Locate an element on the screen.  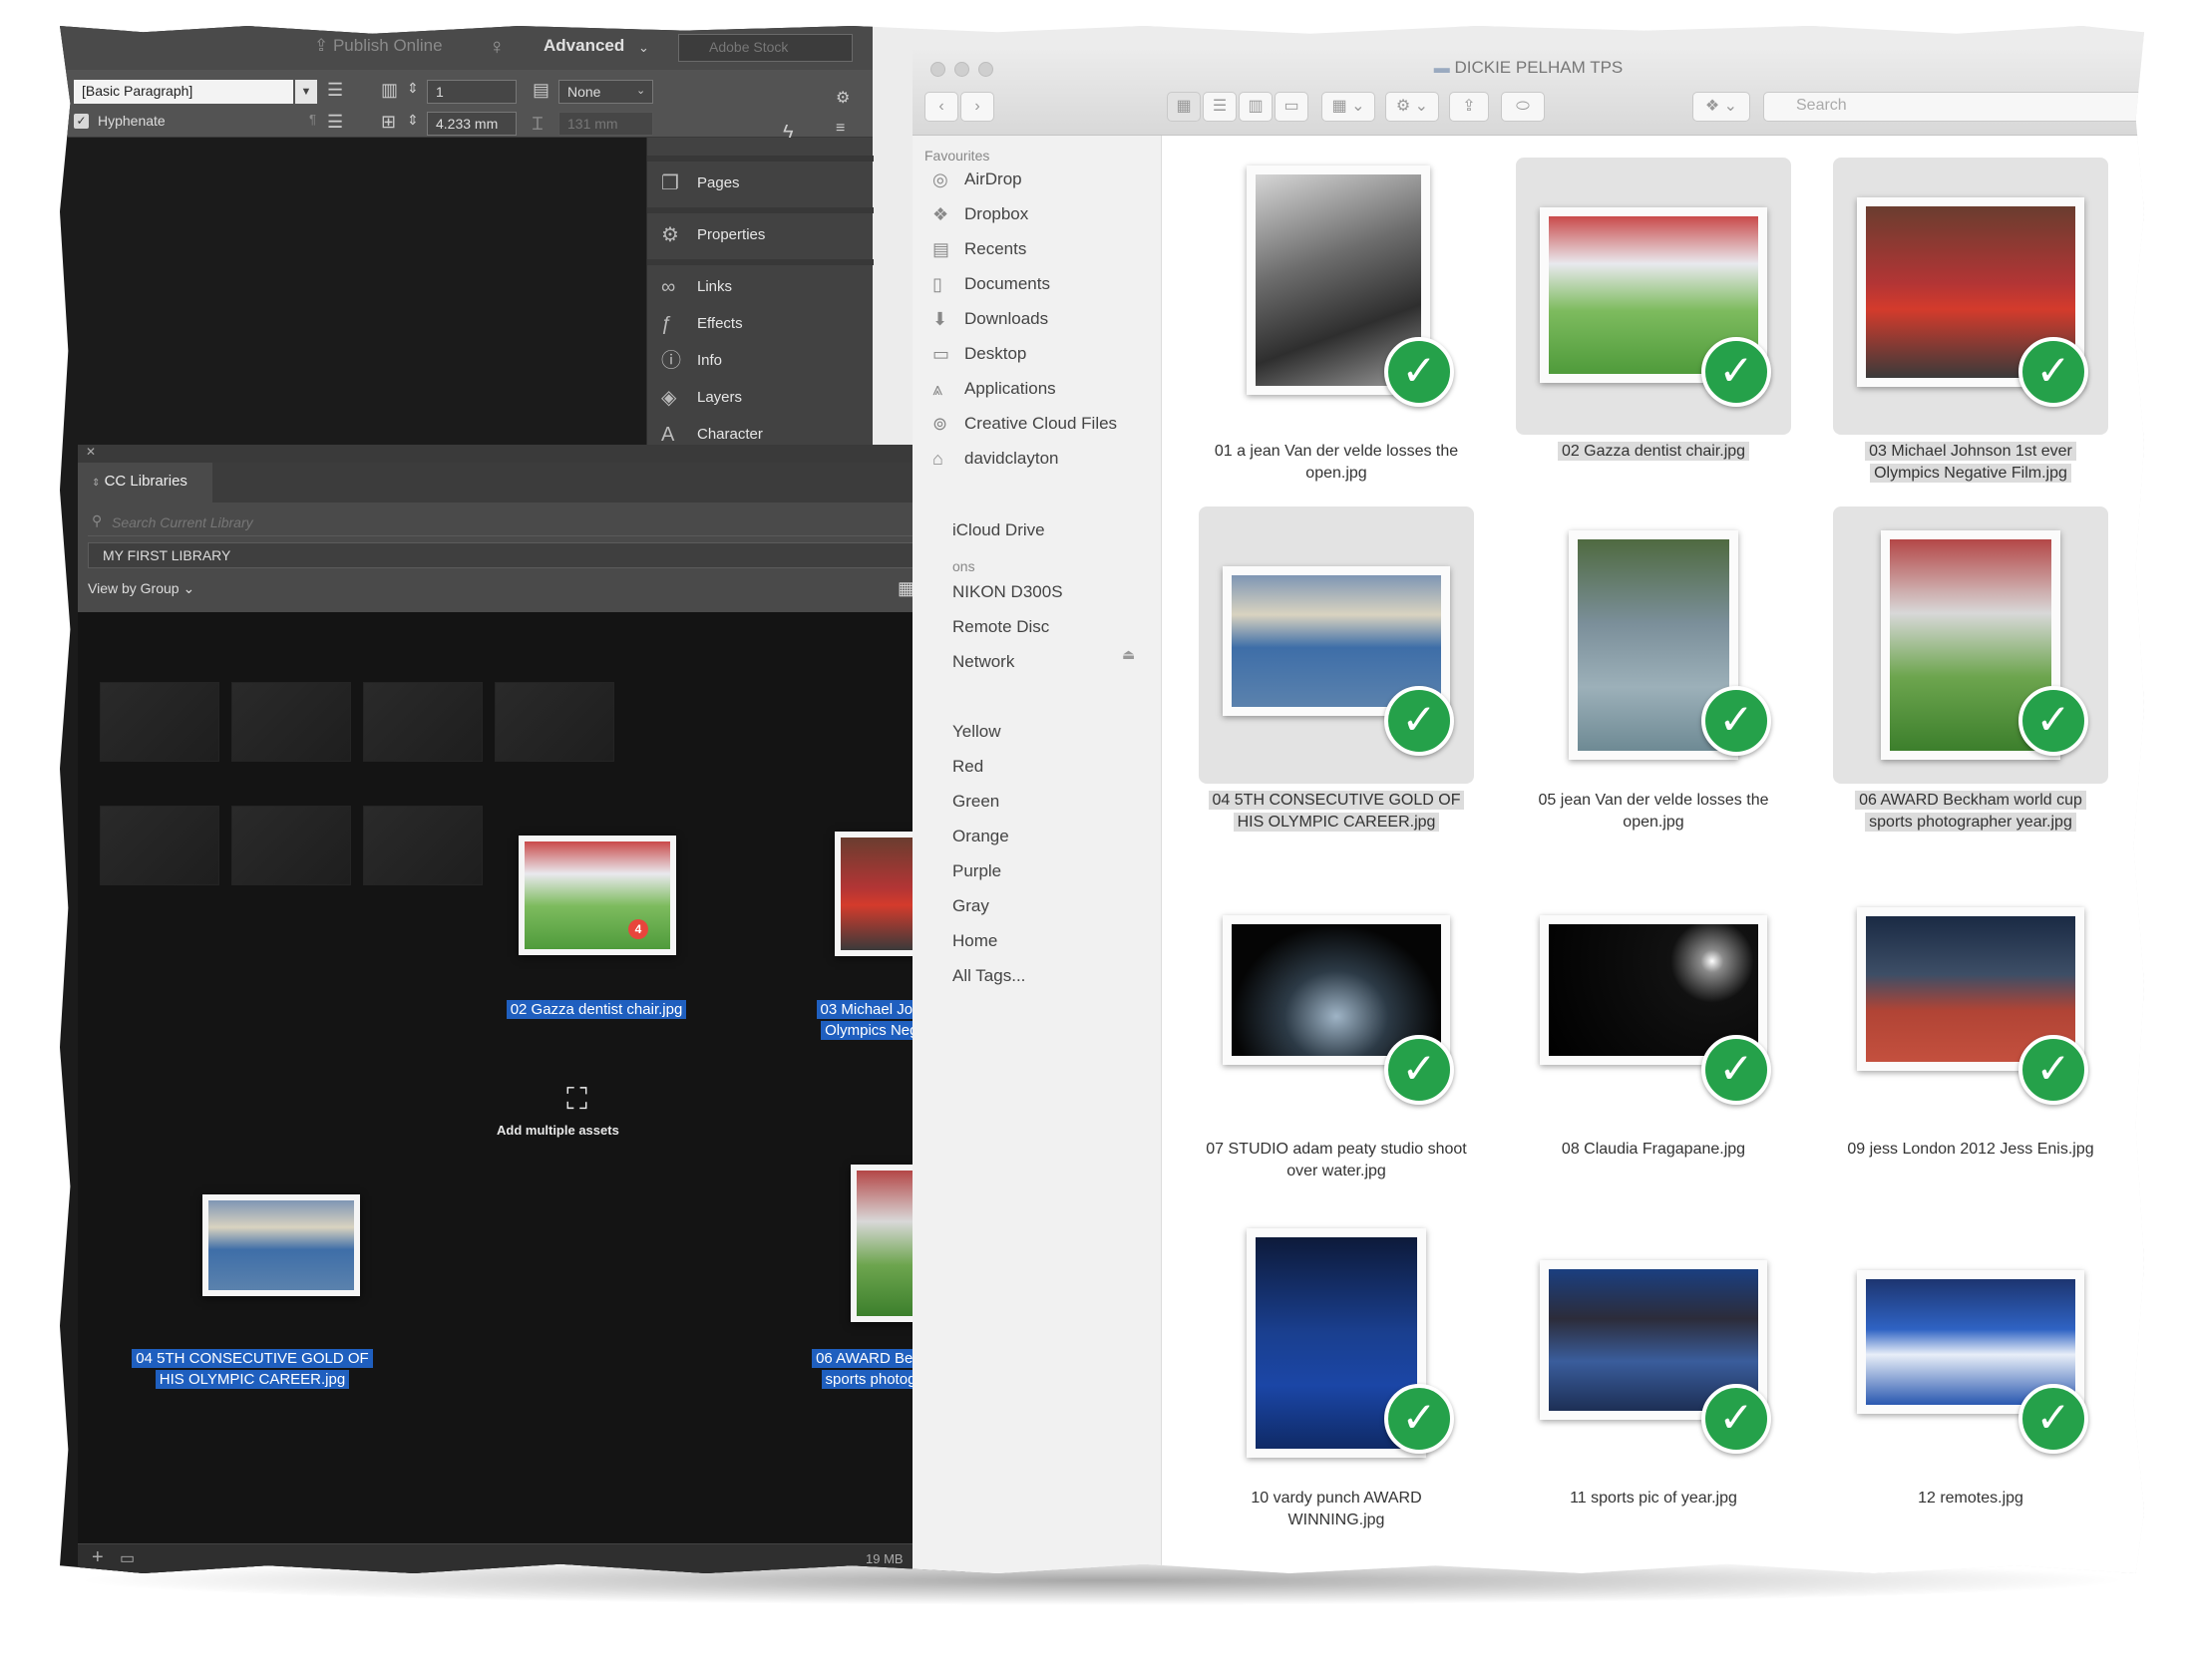
dropbox-button: ❖ ⌄ is located at coordinates (1721, 107).